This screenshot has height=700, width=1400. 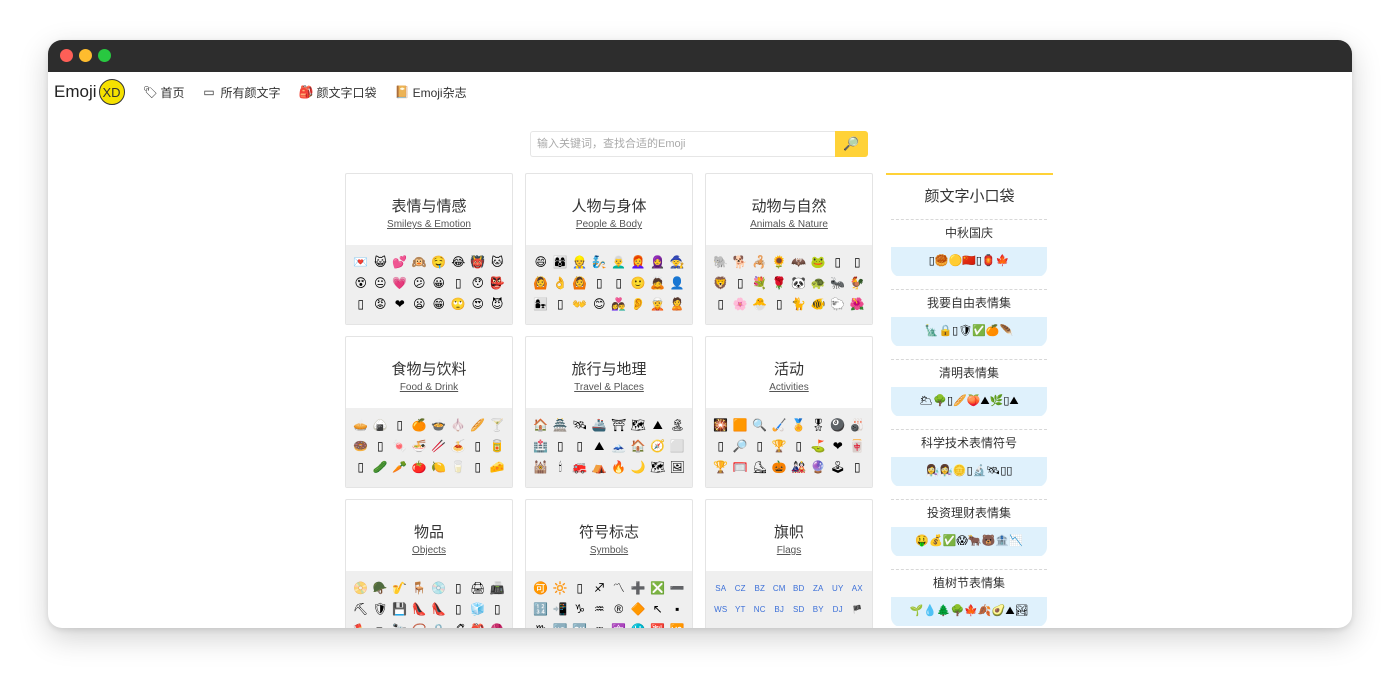 What do you see at coordinates (561, 609) in the screenshot?
I see `emoji-cell: 📲` at bounding box center [561, 609].